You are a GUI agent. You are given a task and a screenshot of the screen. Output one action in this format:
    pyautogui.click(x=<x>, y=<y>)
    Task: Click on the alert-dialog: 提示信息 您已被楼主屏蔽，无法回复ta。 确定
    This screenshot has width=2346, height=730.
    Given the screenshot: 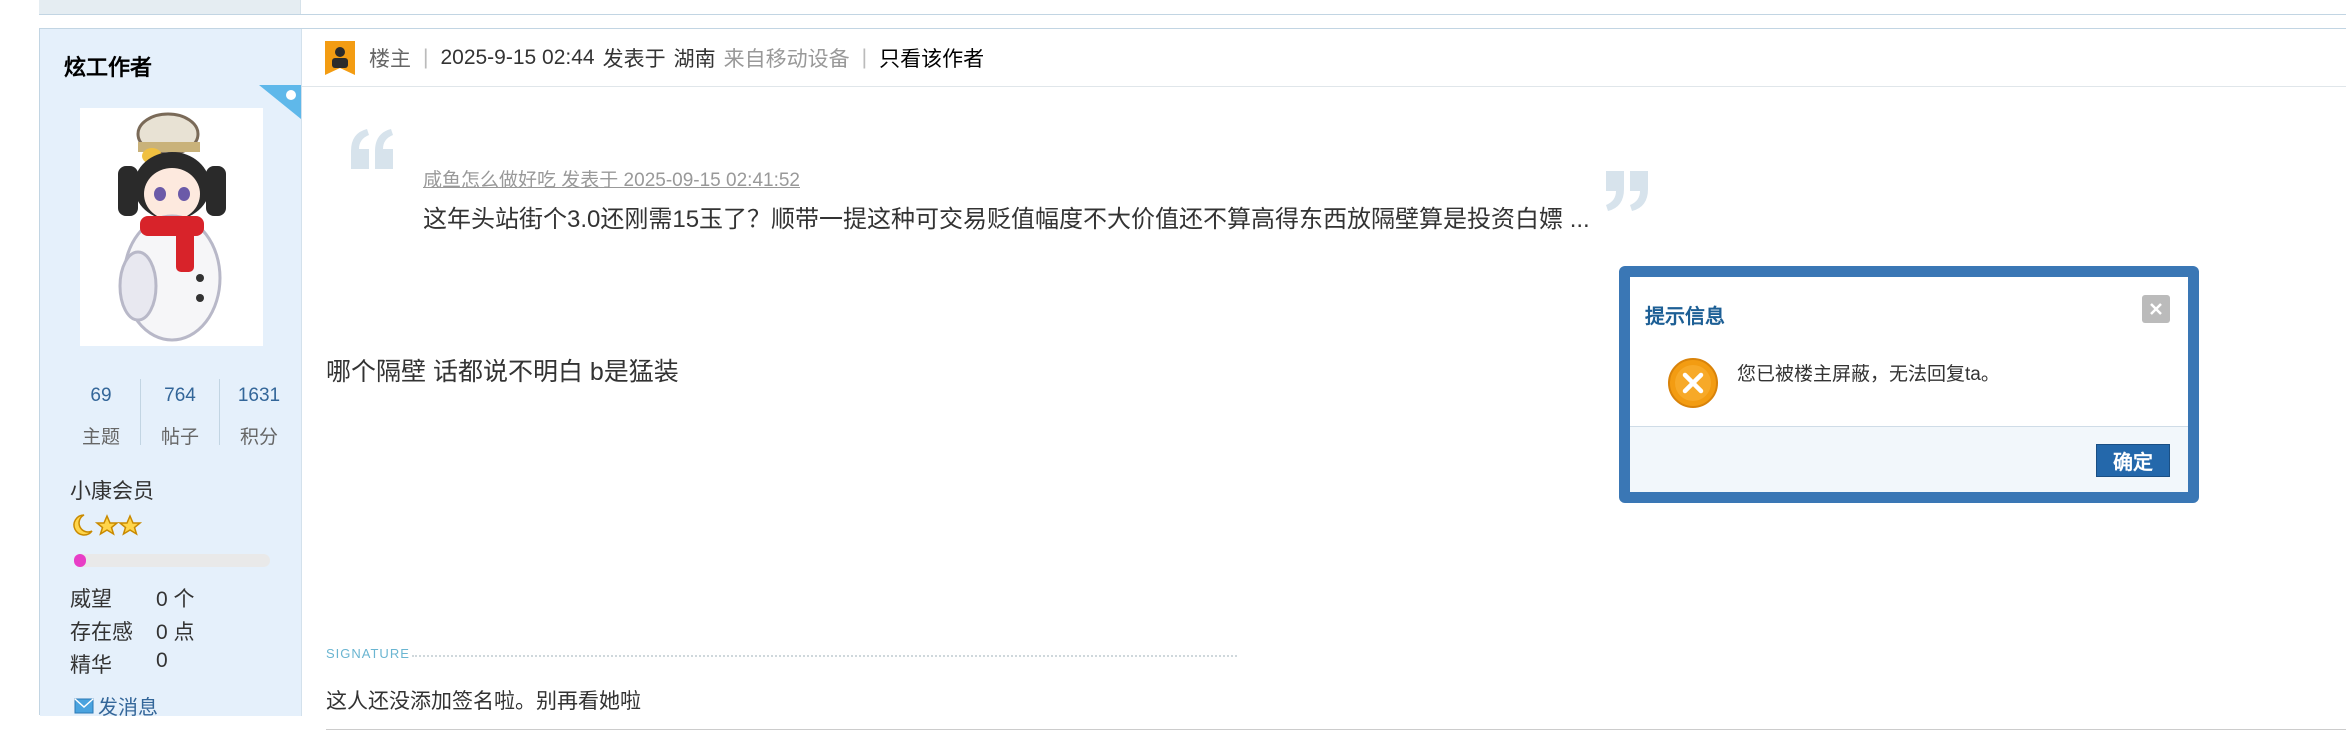 What is the action you would take?
    pyautogui.click(x=1909, y=384)
    